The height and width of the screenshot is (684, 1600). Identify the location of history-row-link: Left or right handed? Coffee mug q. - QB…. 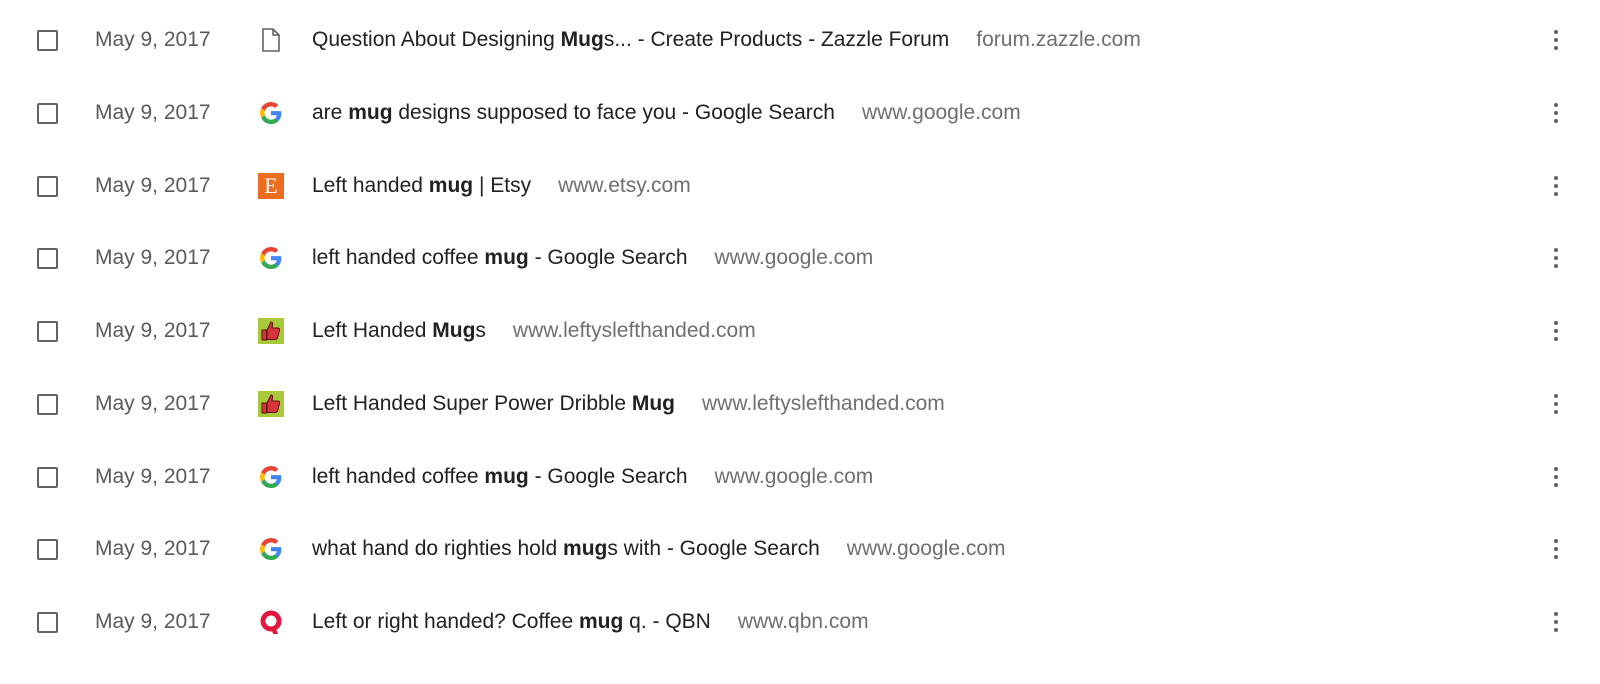
(590, 622).